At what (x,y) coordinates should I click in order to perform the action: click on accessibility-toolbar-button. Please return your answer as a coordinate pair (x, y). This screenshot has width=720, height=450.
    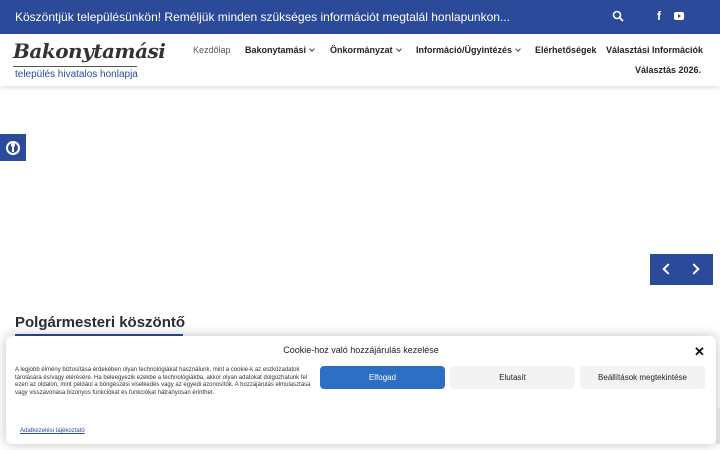
    Looking at the image, I should click on (13, 147).